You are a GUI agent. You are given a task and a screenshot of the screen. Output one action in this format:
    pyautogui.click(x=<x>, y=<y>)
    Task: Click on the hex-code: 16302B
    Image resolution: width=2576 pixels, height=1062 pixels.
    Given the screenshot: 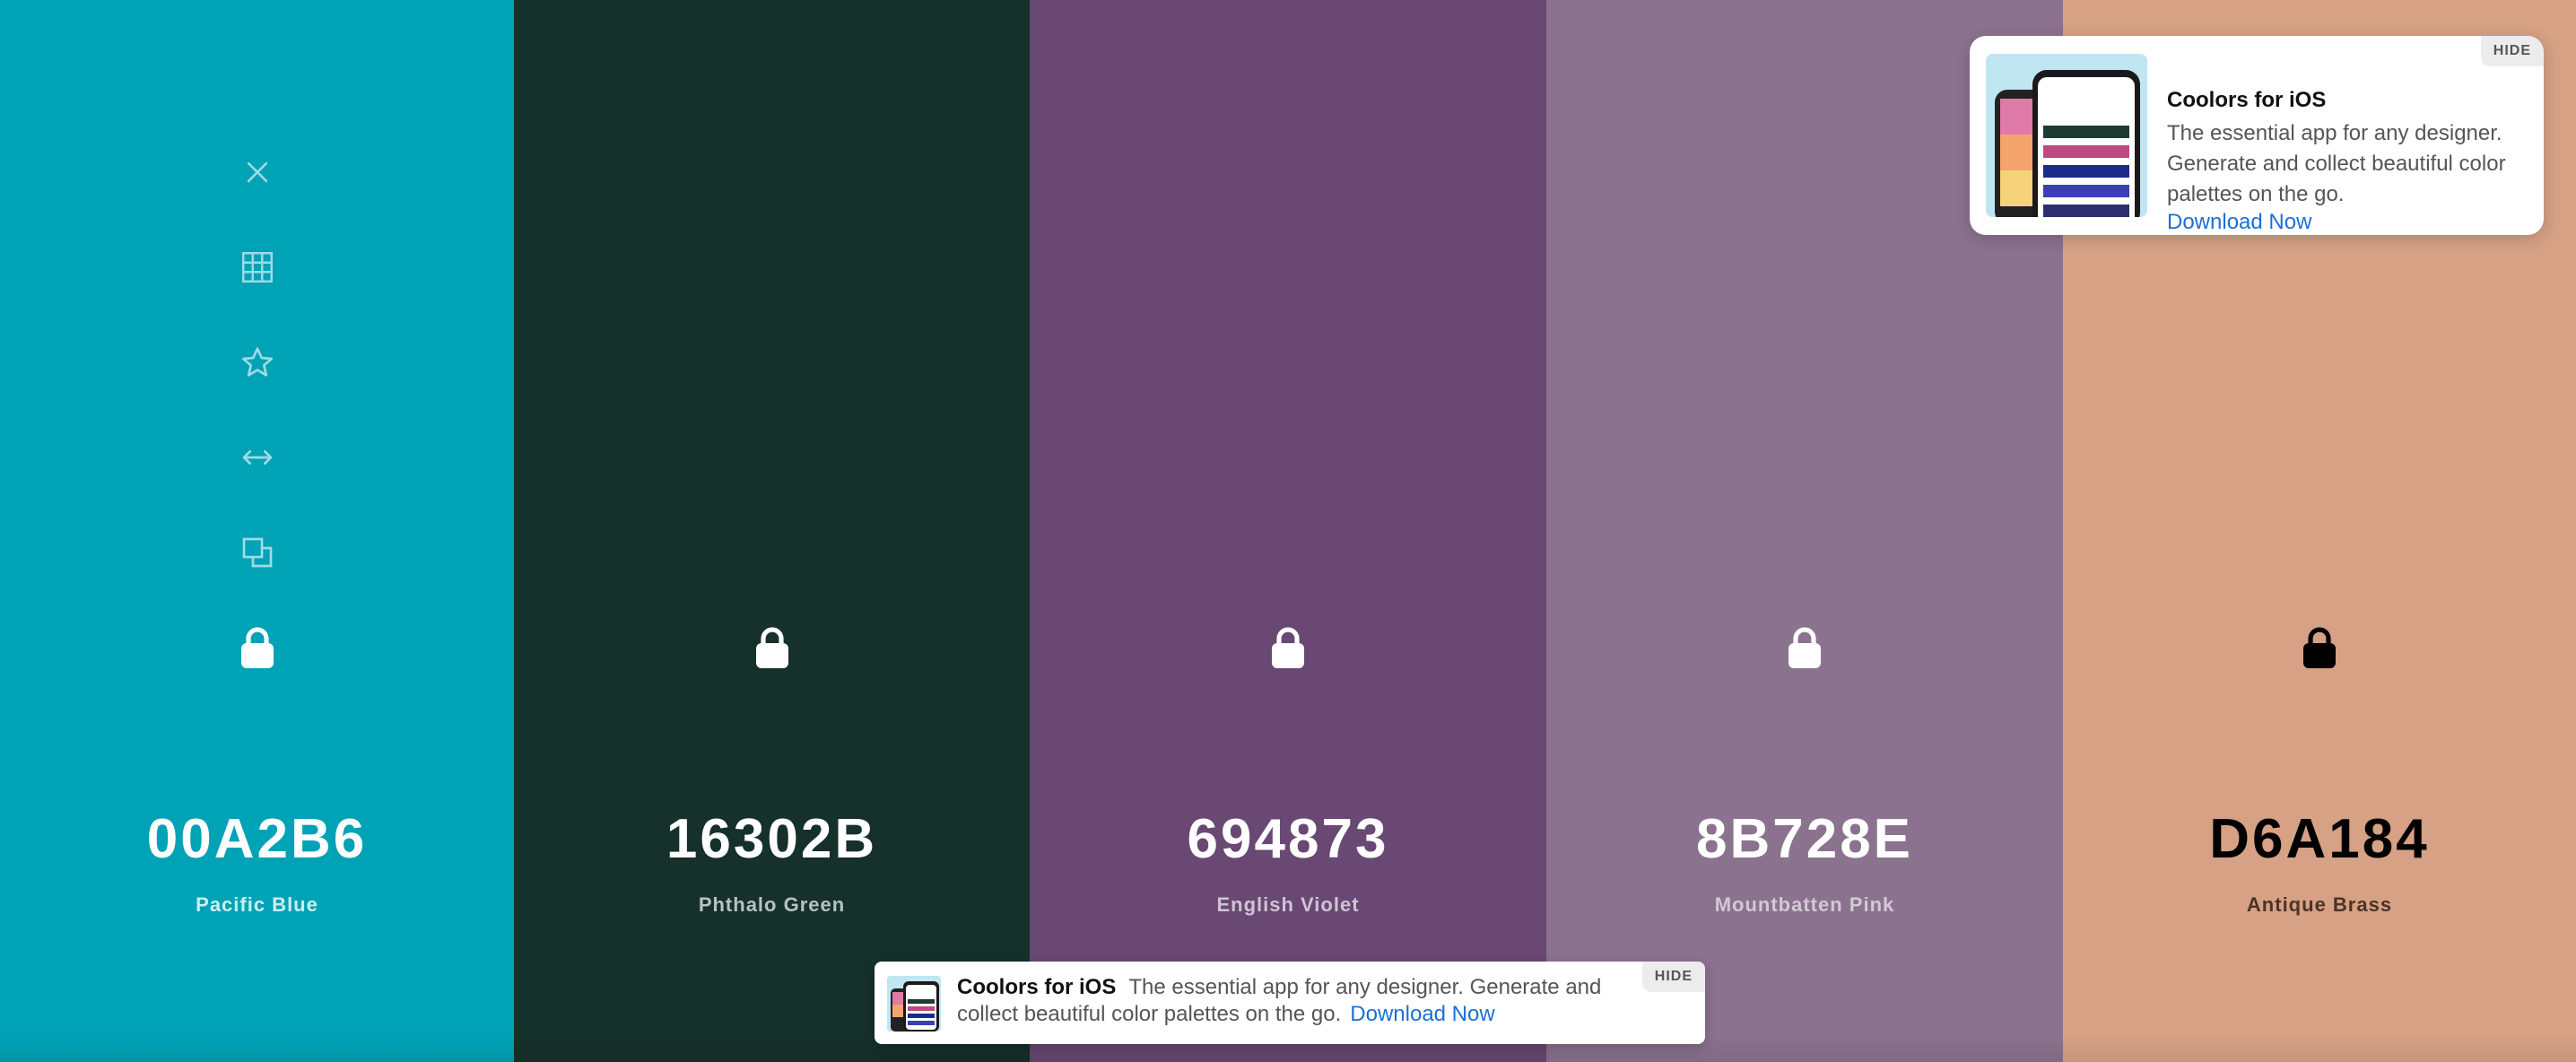 What is the action you would take?
    pyautogui.click(x=772, y=839)
    